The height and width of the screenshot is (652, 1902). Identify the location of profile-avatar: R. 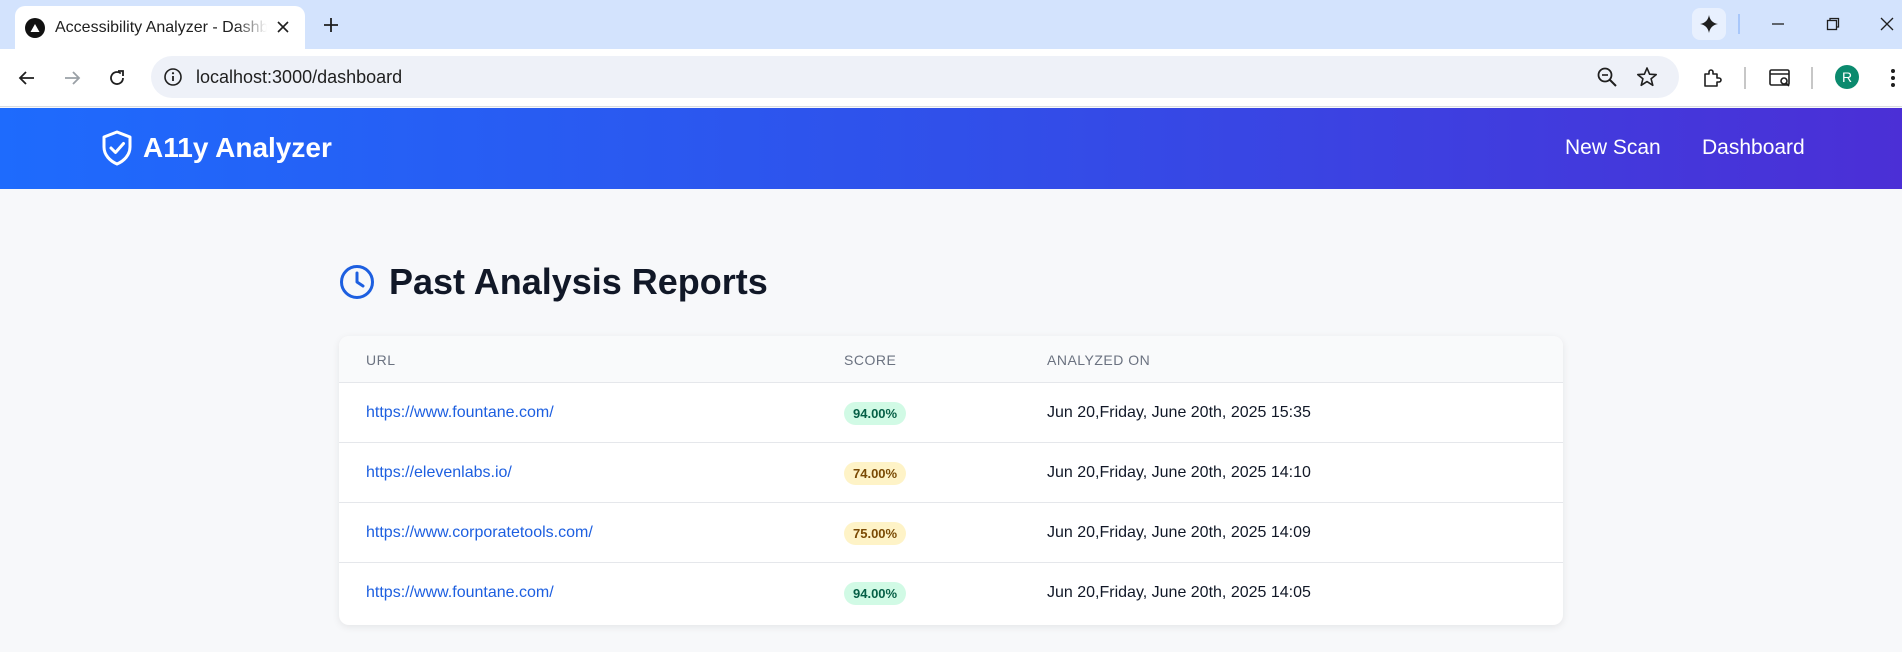
(1847, 77).